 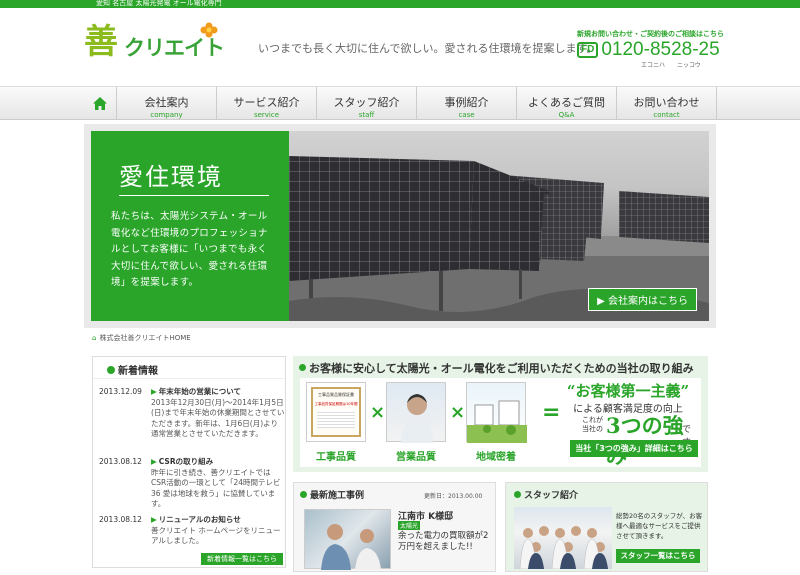 I want to click on news-more-button: 新着情報一覧はこちら, so click(x=242, y=559).